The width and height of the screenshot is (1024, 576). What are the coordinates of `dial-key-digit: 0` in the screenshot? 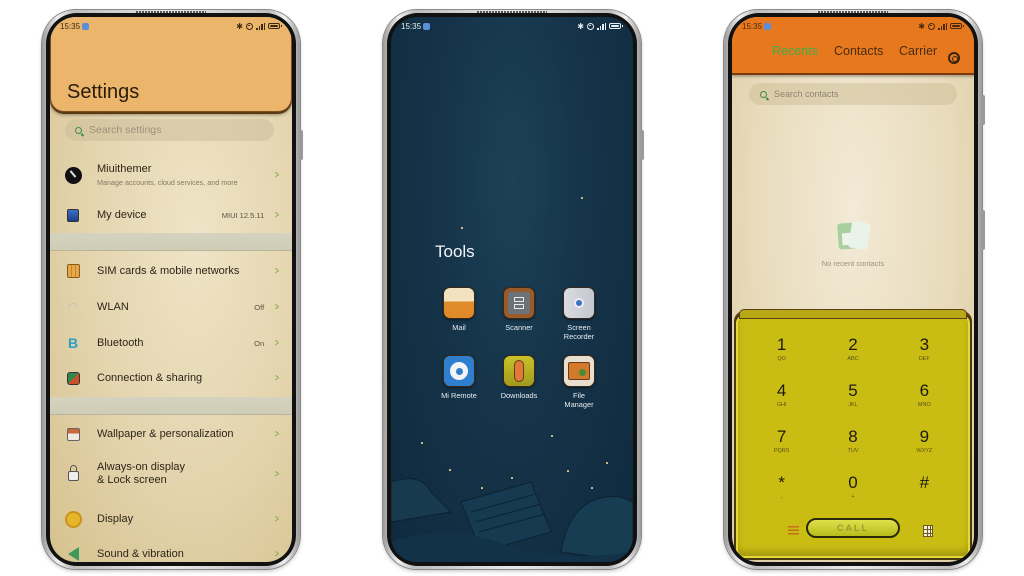 It's located at (853, 482).